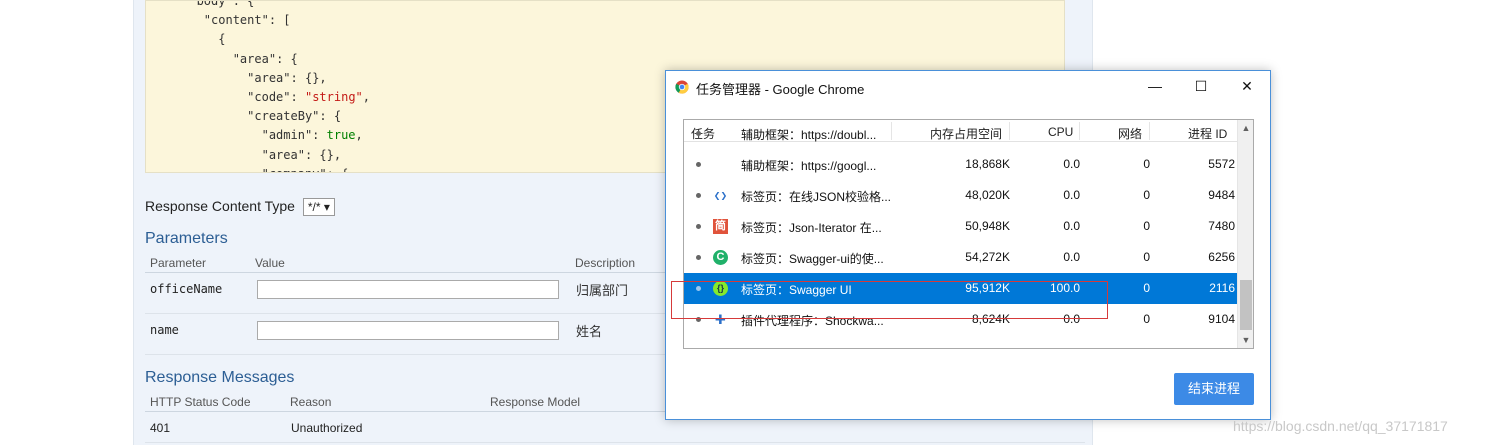 The height and width of the screenshot is (445, 1486). What do you see at coordinates (220, 206) in the screenshot?
I see `response-content-type-label: Response Content Type` at bounding box center [220, 206].